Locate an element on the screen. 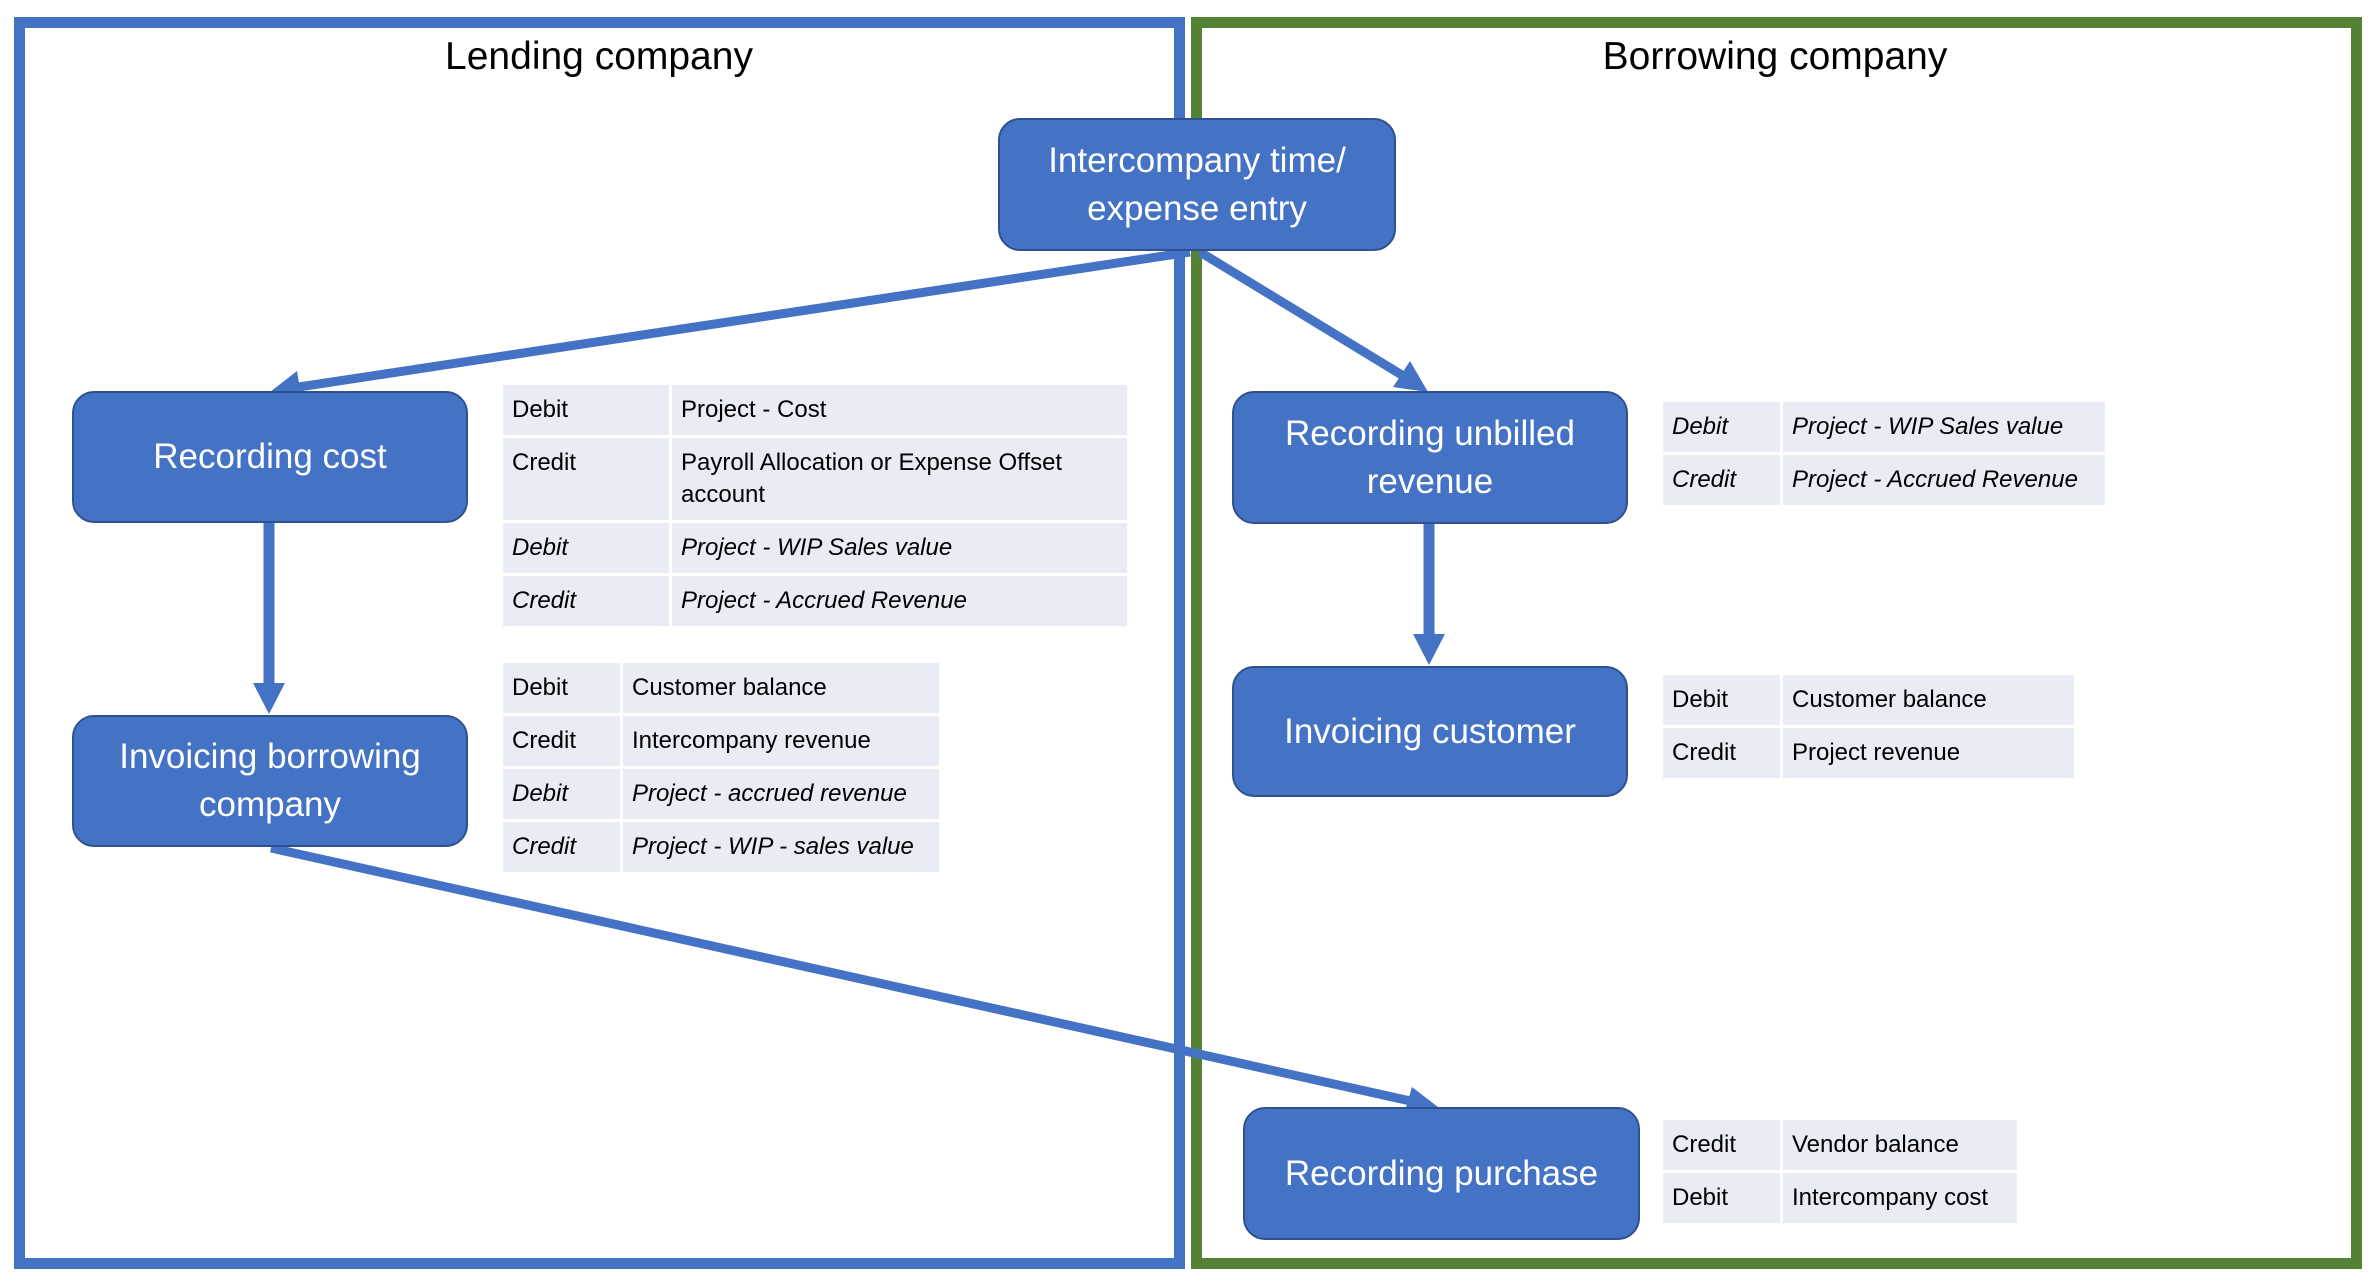 This screenshot has height=1282, width=2372. lending-company-title: Lending company is located at coordinates (599, 56).